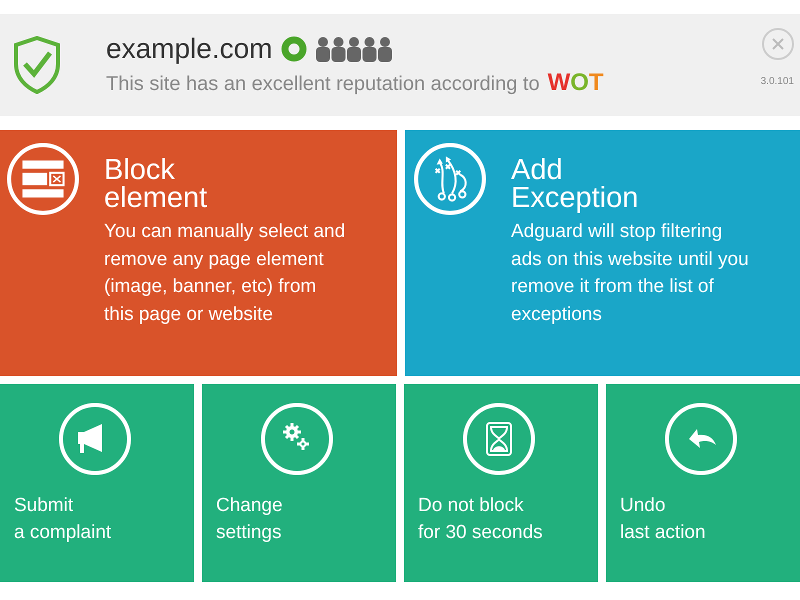 This screenshot has width=800, height=600. Describe the element at coordinates (353, 49) in the screenshot. I see `people-icon` at that location.